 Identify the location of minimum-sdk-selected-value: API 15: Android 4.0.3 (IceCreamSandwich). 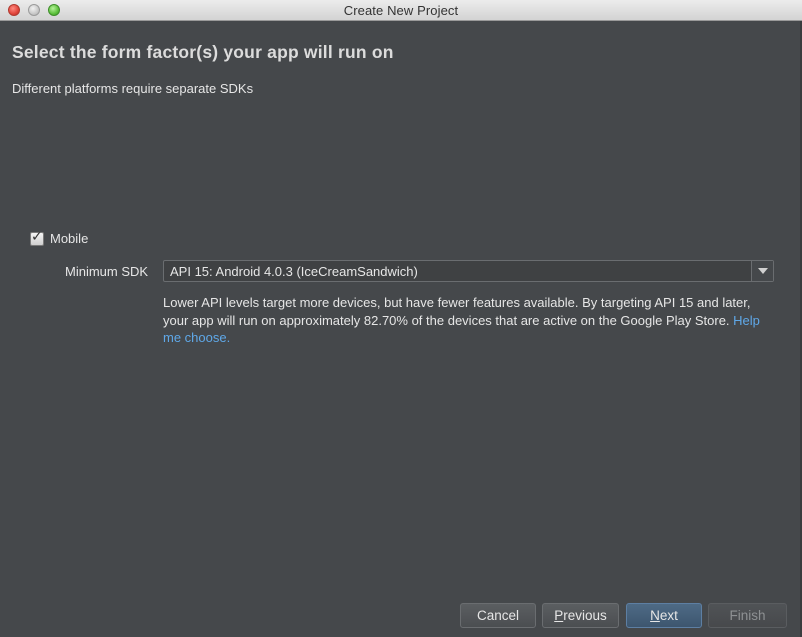
(294, 271).